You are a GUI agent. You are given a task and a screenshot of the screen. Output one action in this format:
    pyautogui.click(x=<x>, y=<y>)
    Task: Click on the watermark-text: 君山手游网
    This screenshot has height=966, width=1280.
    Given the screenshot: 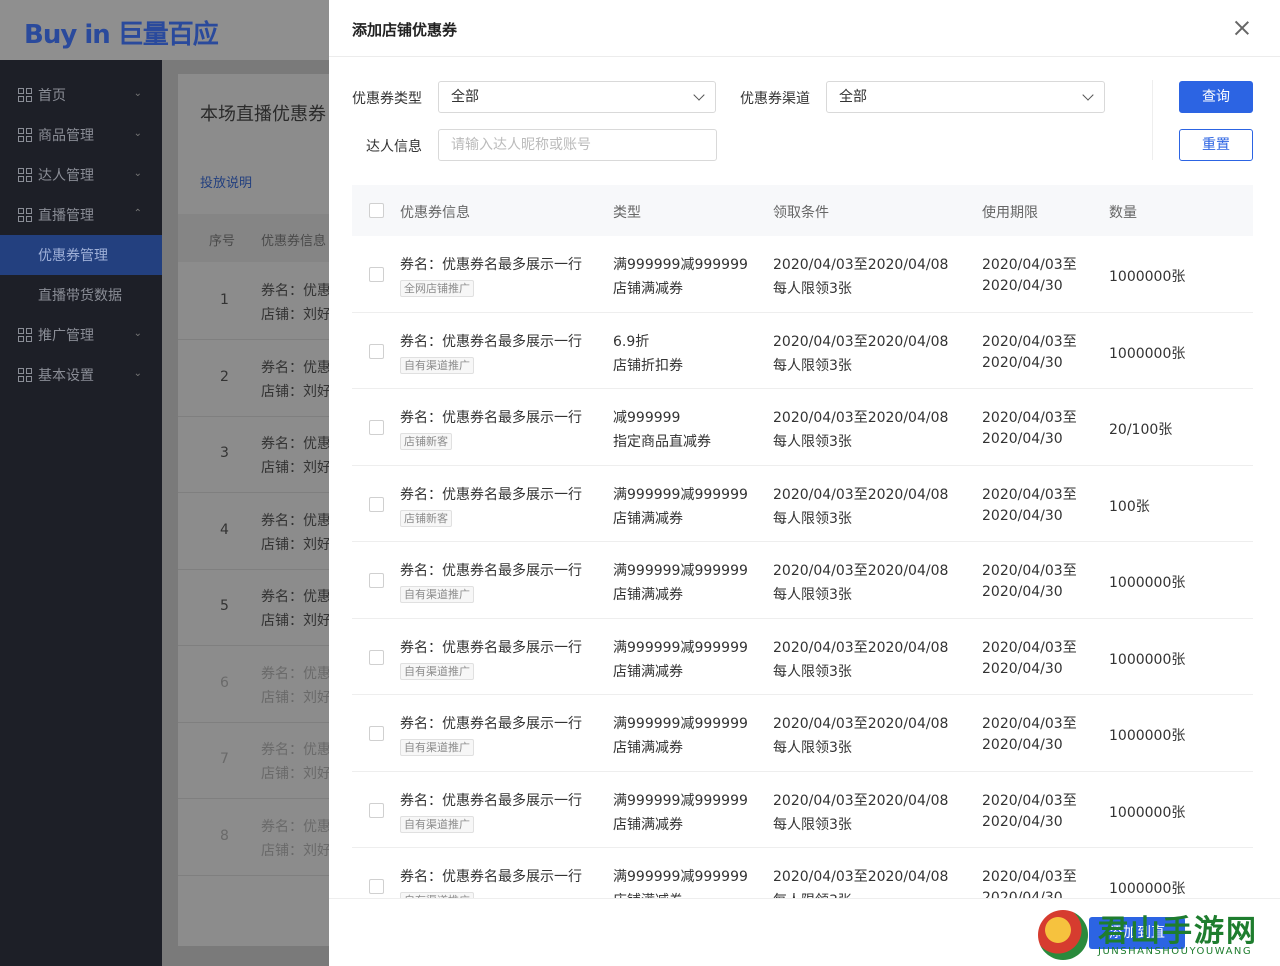 What is the action you would take?
    pyautogui.click(x=1178, y=931)
    